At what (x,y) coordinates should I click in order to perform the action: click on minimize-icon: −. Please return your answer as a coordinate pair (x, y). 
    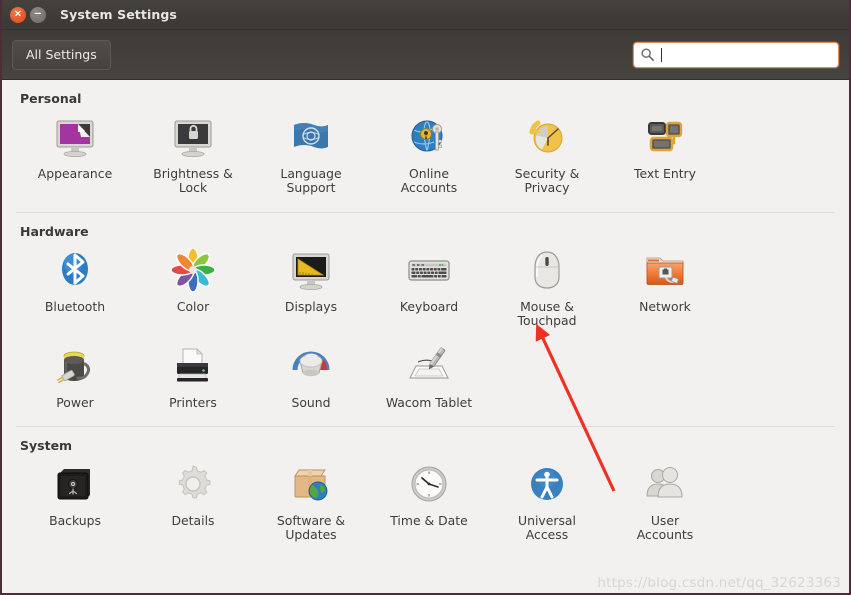
    Looking at the image, I should click on (38, 14).